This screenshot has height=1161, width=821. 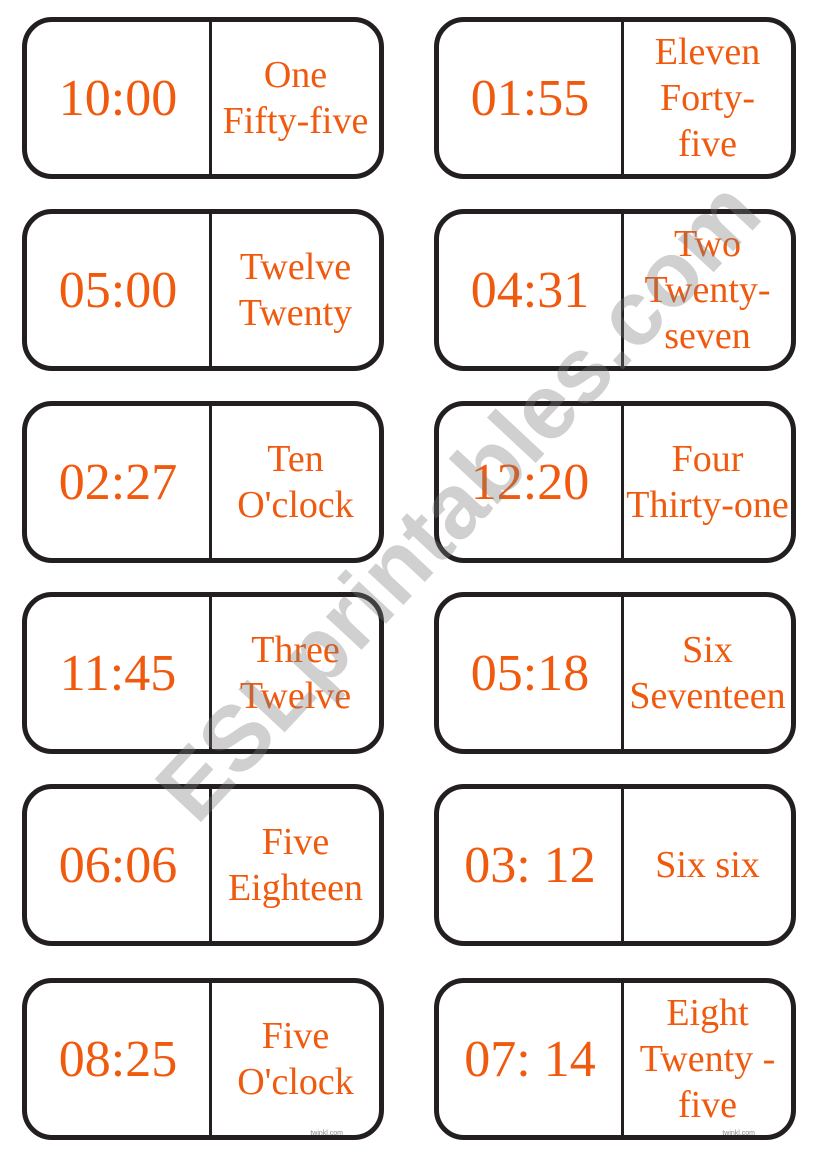 I want to click on domino-card: 04:31 Two Twenty- seven, so click(x=615, y=290).